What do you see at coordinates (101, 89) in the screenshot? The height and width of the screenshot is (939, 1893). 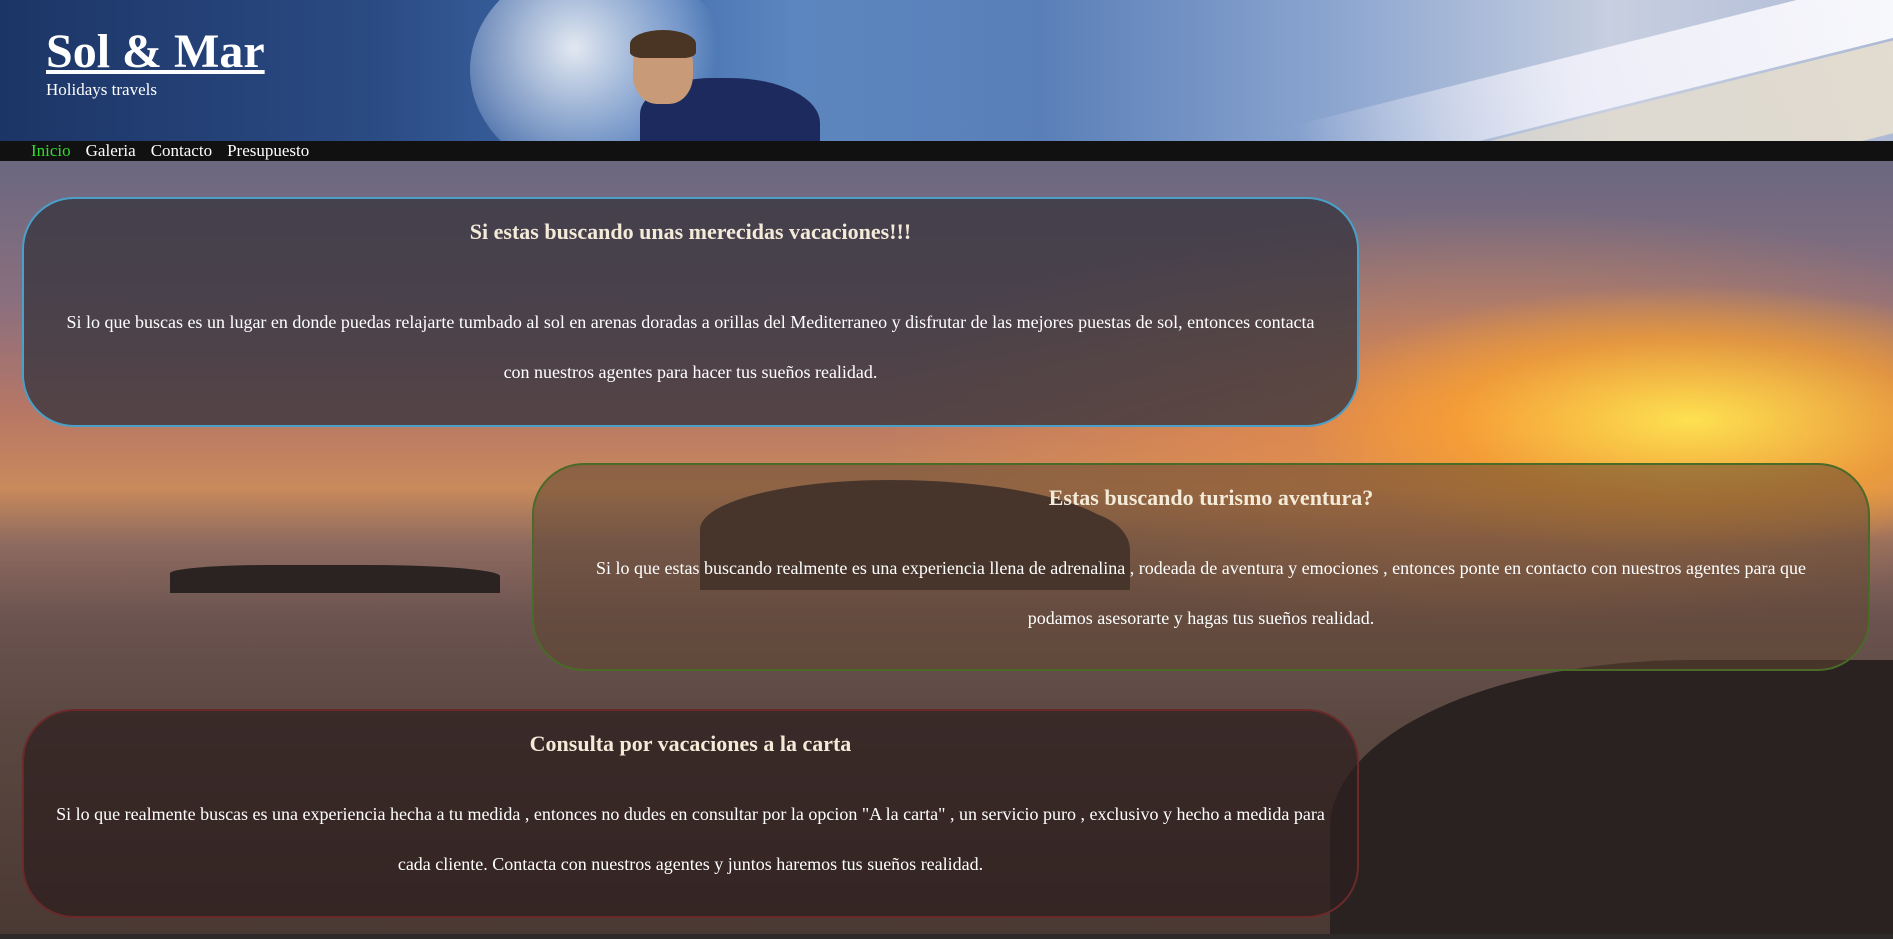 I see `site-subtitle: Holidays travels` at bounding box center [101, 89].